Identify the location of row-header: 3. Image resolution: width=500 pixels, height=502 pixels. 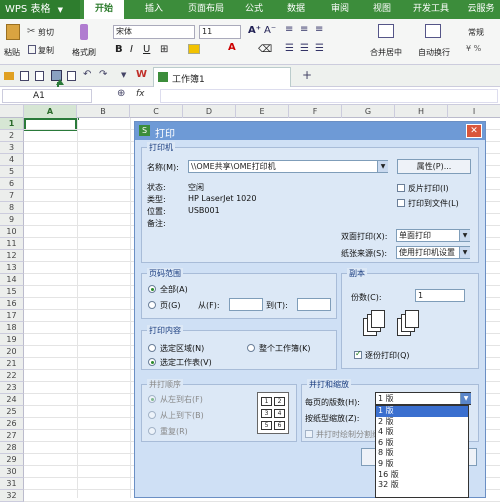
(12, 148).